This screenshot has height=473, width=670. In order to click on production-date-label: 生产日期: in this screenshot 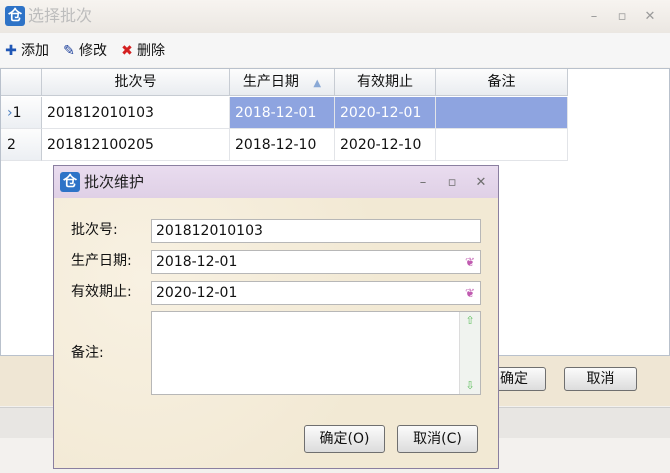, I will do `click(101, 261)`.